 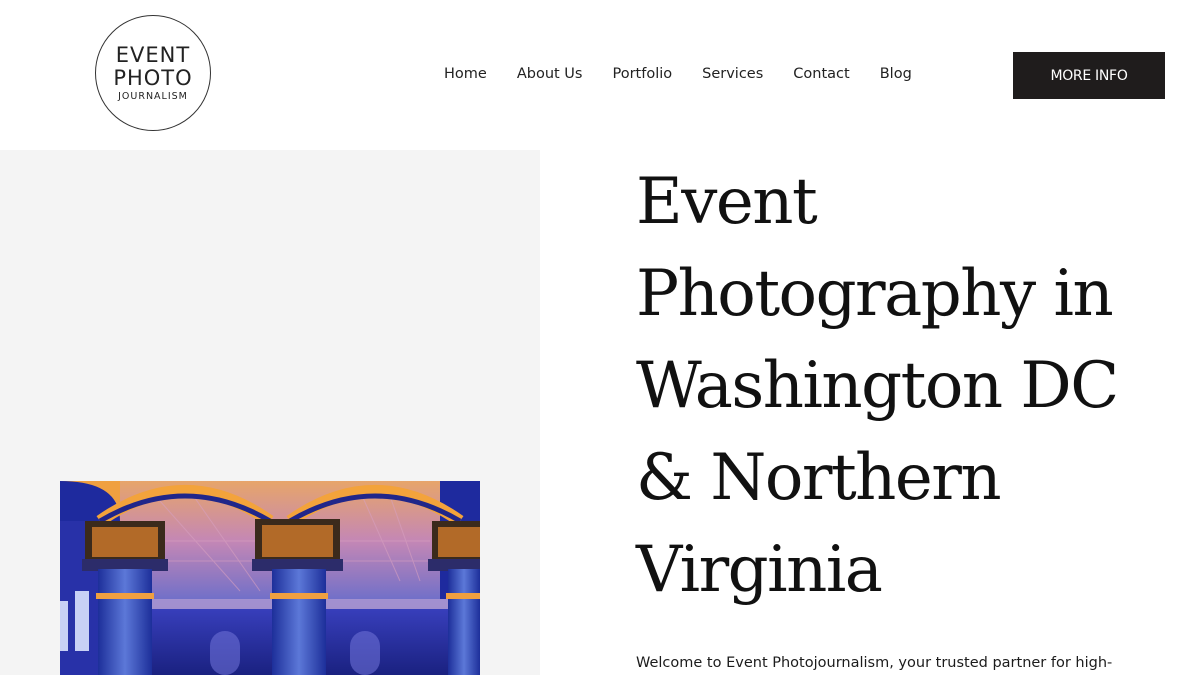 I want to click on logo-line-event: EVENT, so click(x=153, y=54).